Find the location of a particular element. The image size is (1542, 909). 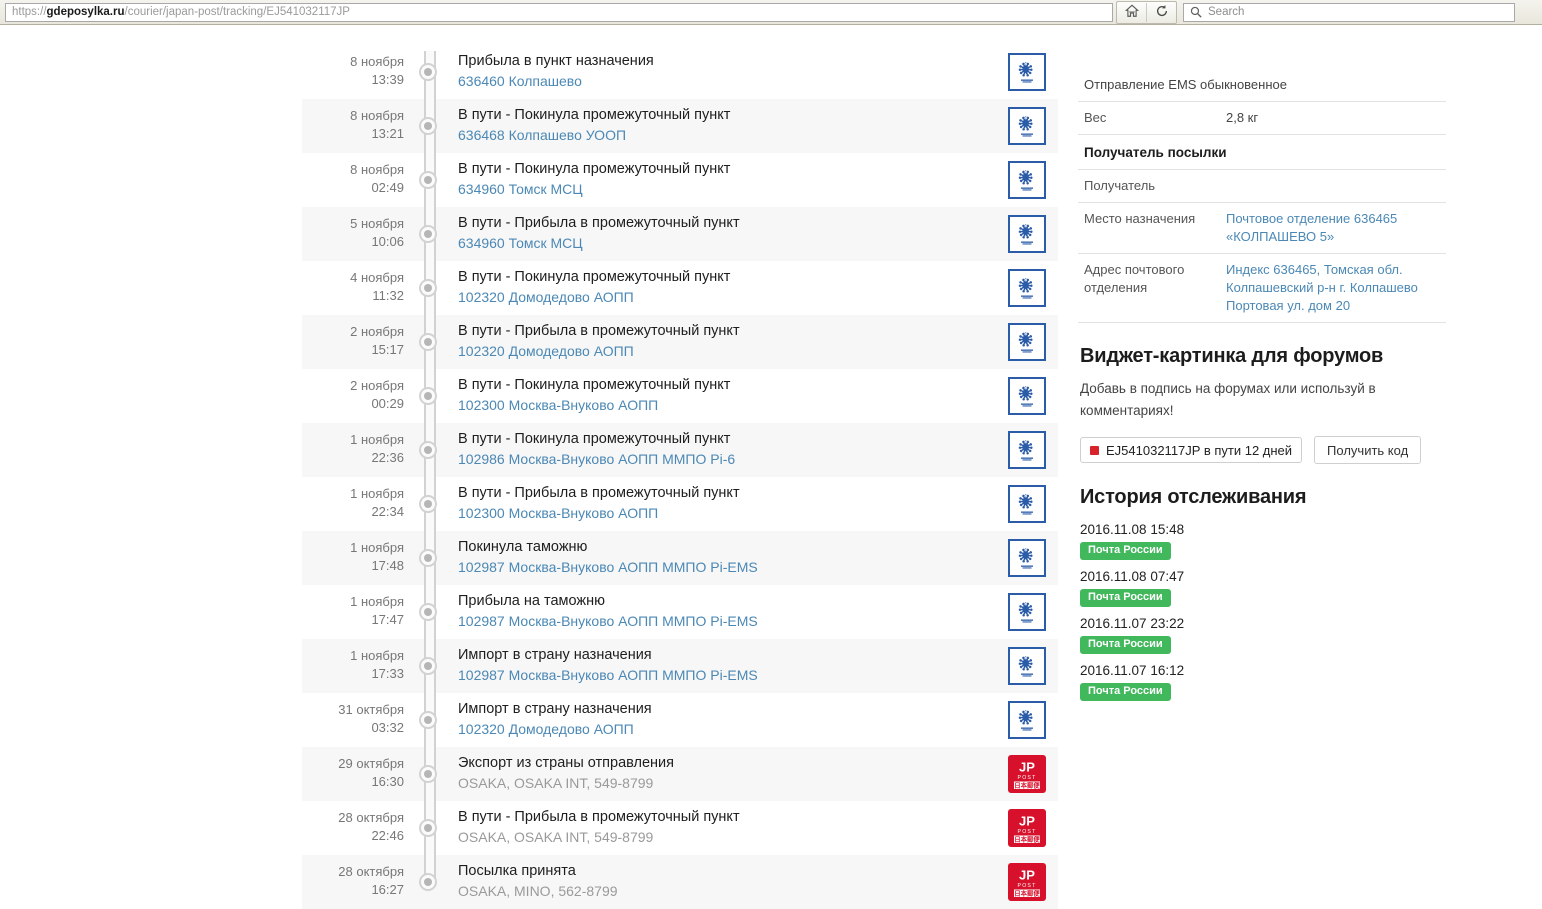

info-key: Место назначения is located at coordinates (1149, 228).